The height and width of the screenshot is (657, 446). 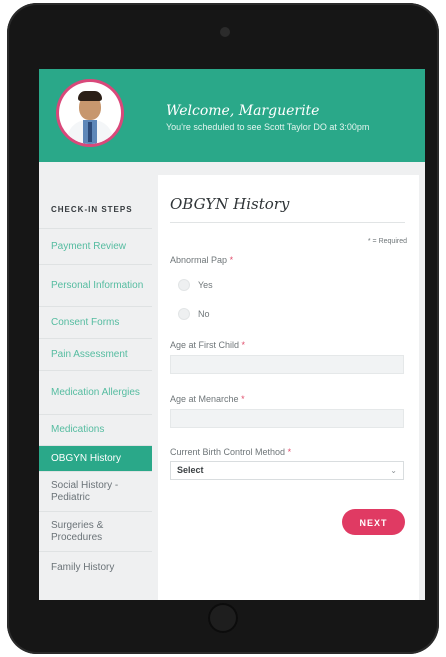 I want to click on radio-label-yes: Yes, so click(x=205, y=285).